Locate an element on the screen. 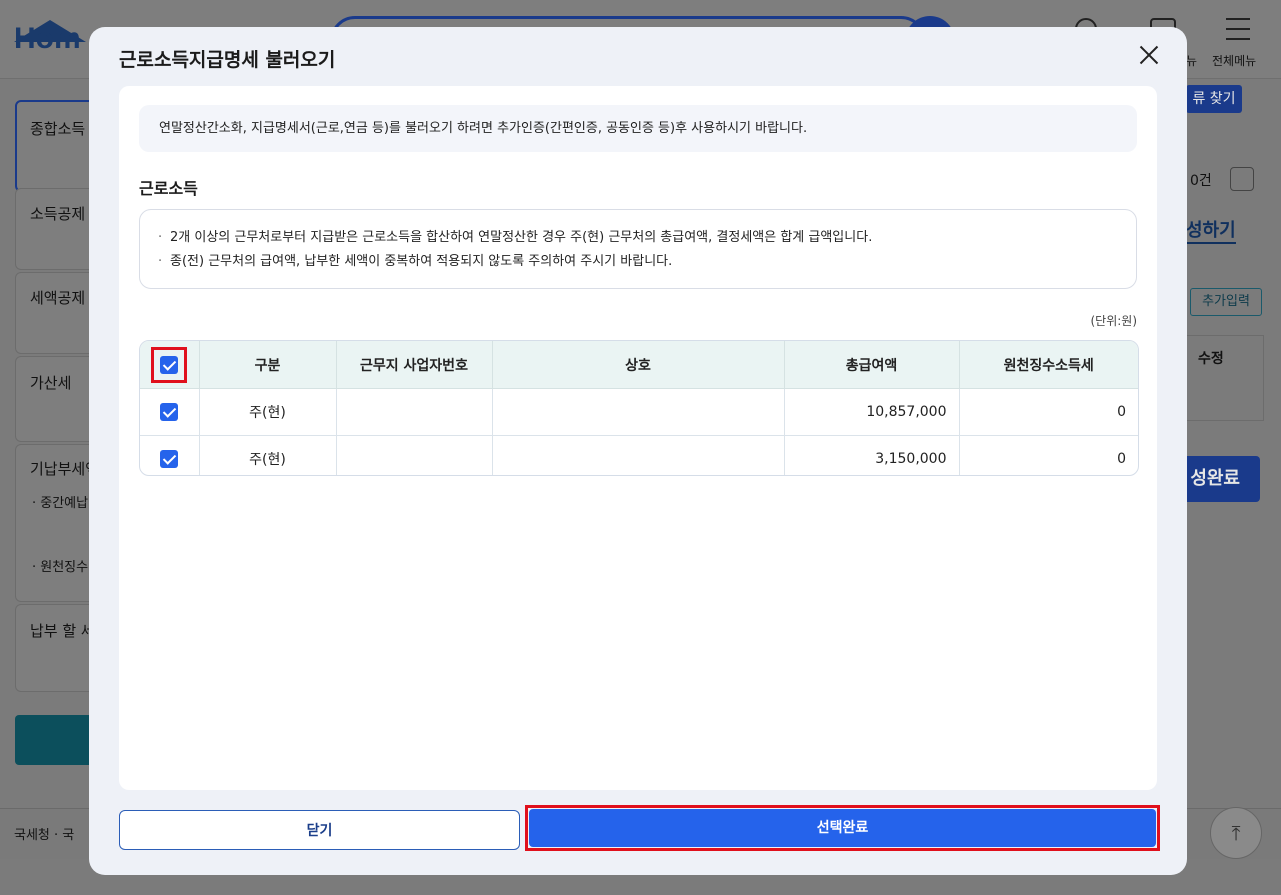 Image resolution: width=1281 pixels, height=895 pixels. close-icon is located at coordinates (1149, 55).